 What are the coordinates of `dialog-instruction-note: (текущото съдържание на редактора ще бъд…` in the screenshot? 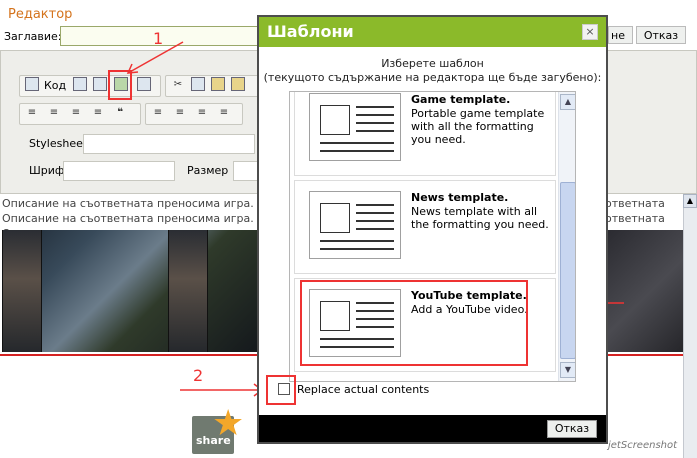 It's located at (432, 77).